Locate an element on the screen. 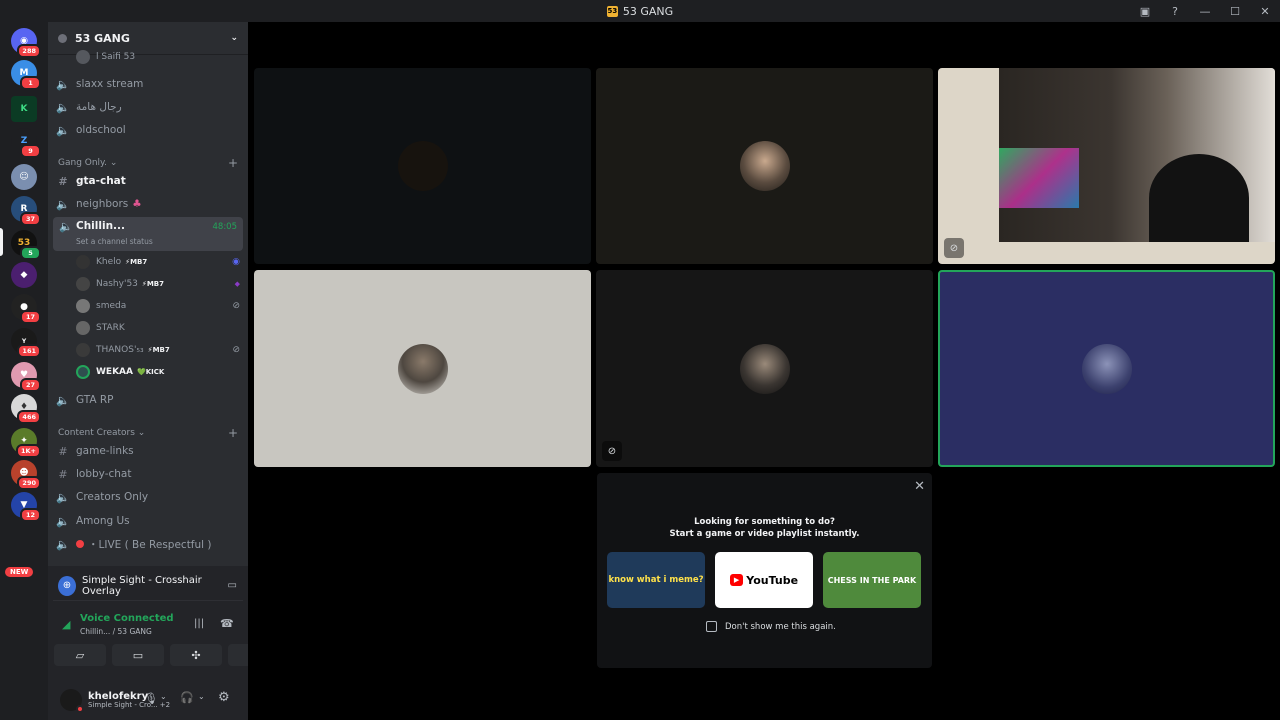  minimize-button: — is located at coordinates (1205, 11).